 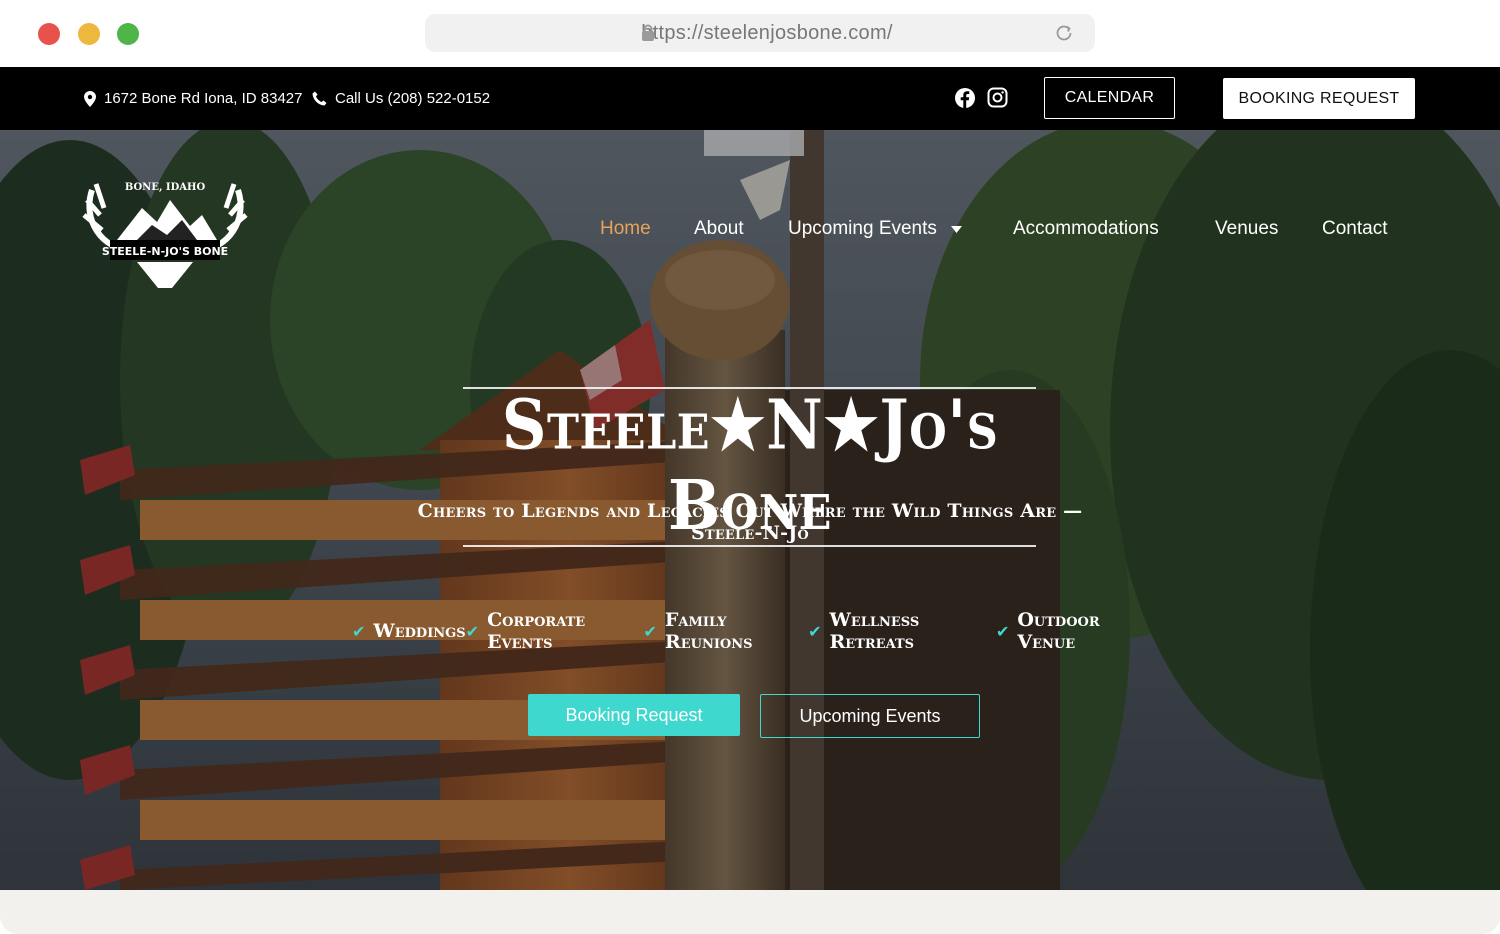 I want to click on nav-about: About, so click(x=719, y=233).